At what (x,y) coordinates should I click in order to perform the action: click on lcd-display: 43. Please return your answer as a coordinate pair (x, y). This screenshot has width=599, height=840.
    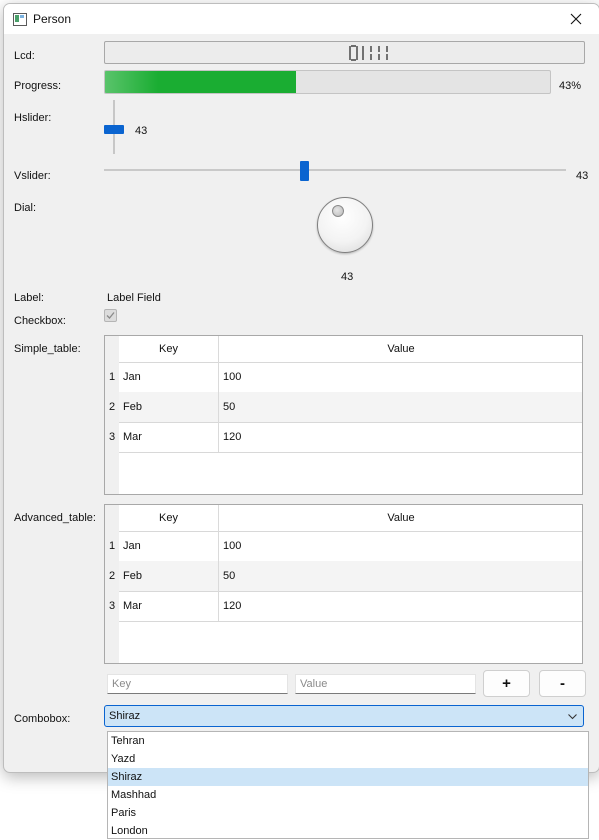
    Looking at the image, I should click on (344, 52).